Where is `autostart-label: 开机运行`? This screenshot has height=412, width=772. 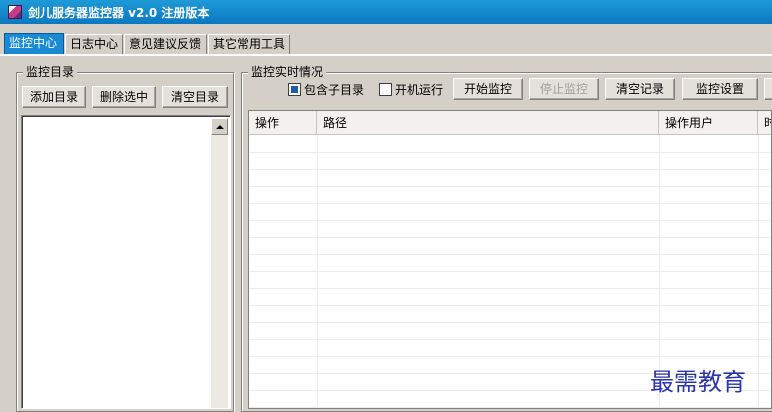
autostart-label: 开机运行 is located at coordinates (419, 89).